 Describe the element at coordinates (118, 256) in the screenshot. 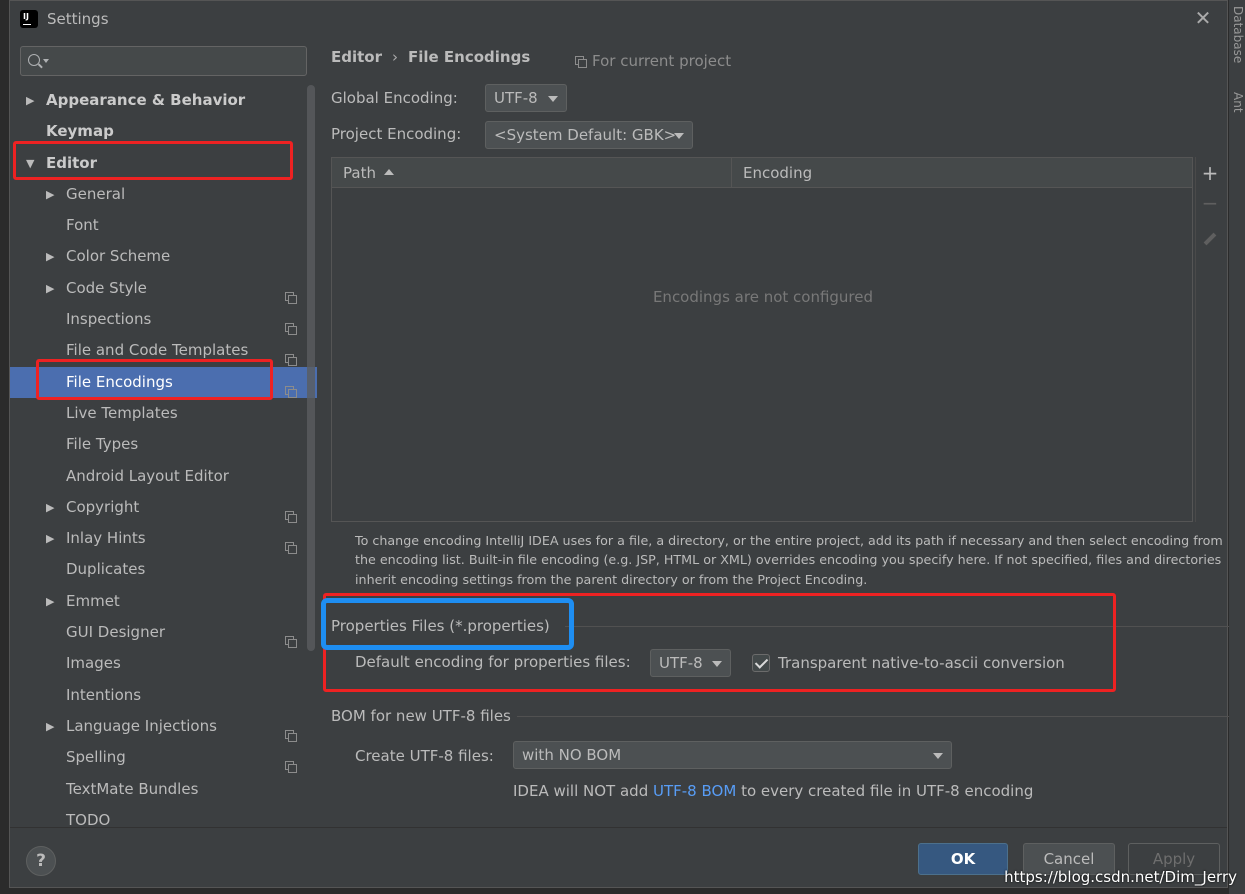

I see `sidebar-item-label: Color Scheme` at that location.